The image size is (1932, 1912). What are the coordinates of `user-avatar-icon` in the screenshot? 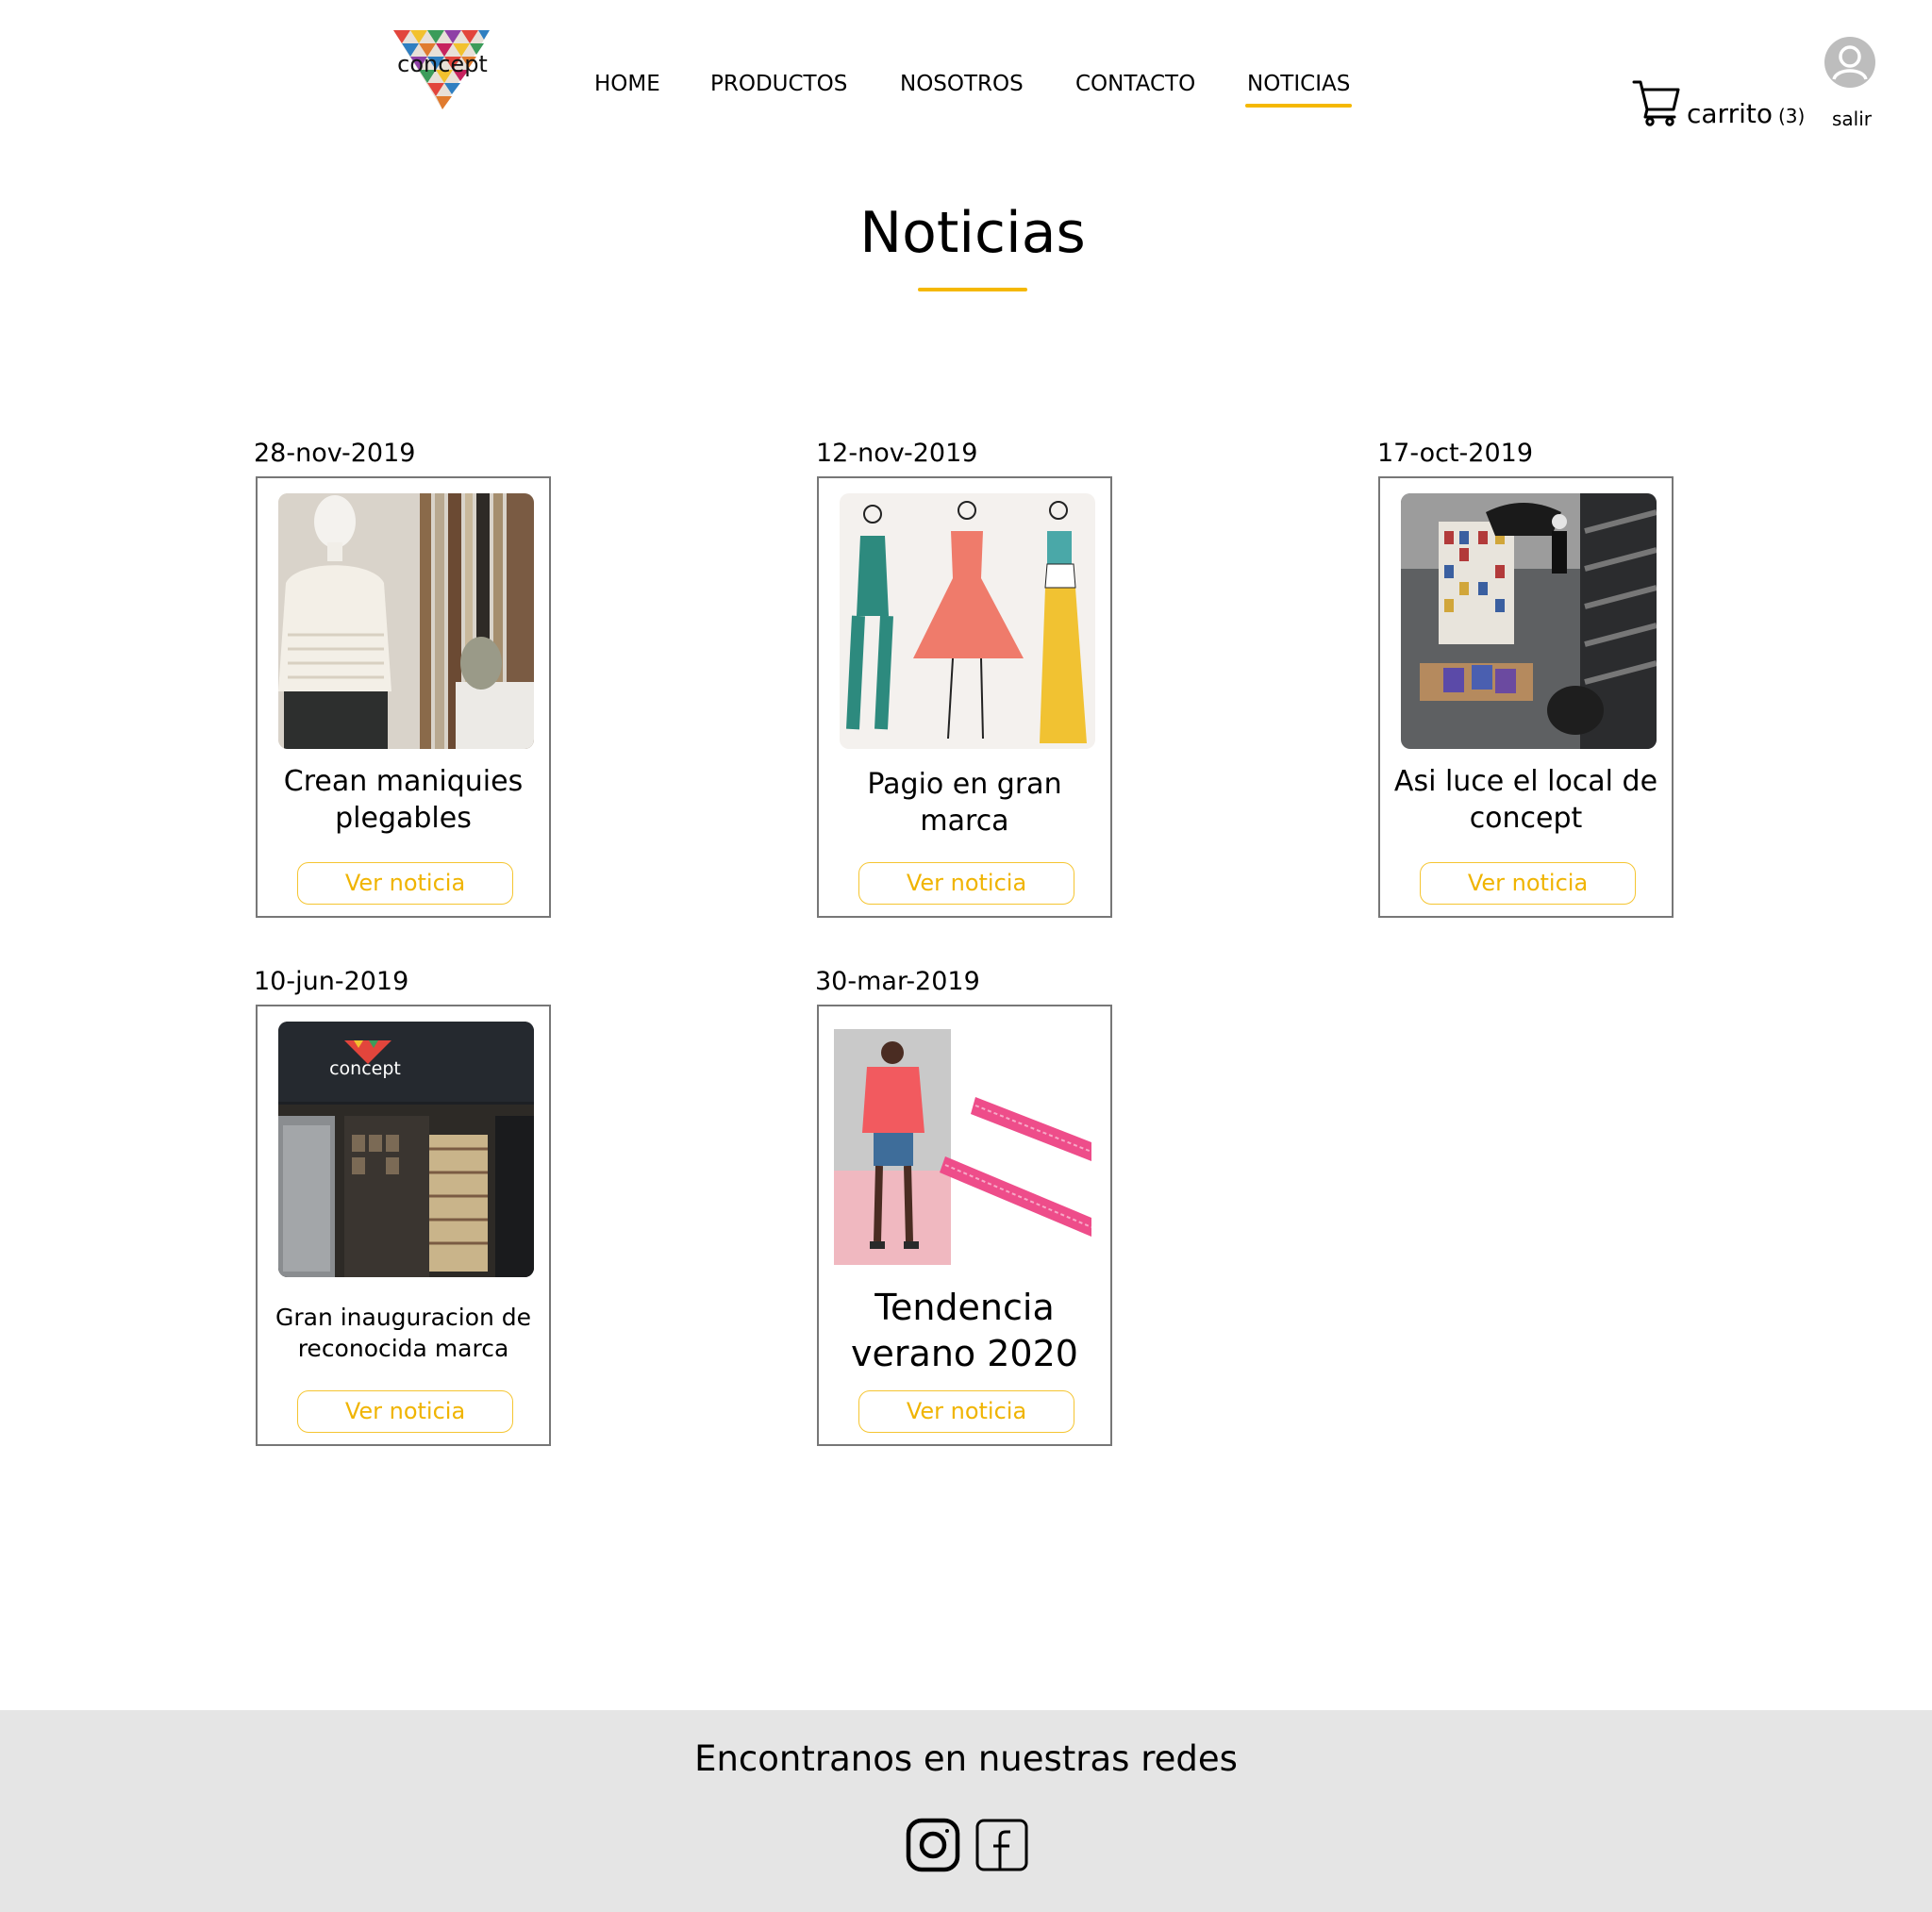 It's located at (1850, 63).